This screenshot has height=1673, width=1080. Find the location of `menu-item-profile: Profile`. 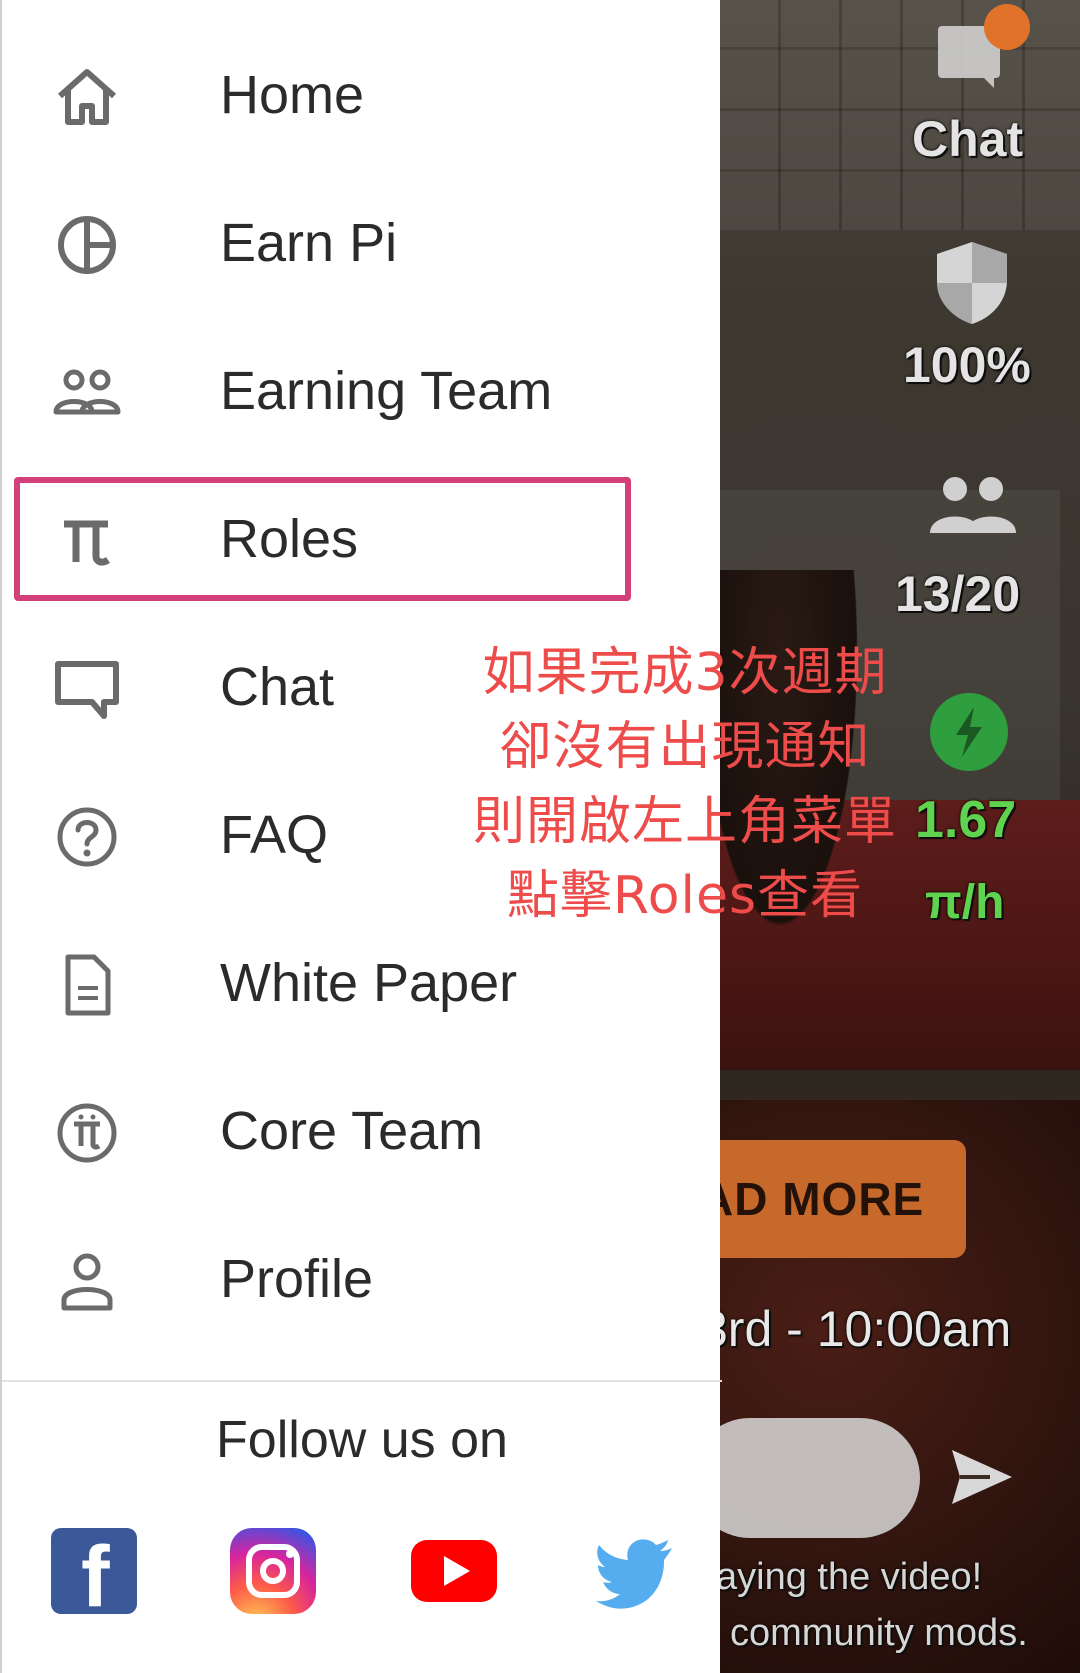

menu-item-profile: Profile is located at coordinates (362, 1280).